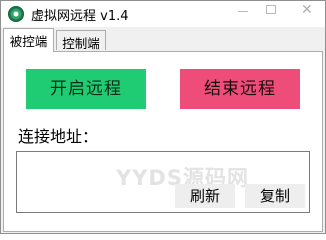 The width and height of the screenshot is (326, 240). I want to click on window-title: 虚拟网远程 v1.4, so click(80, 16).